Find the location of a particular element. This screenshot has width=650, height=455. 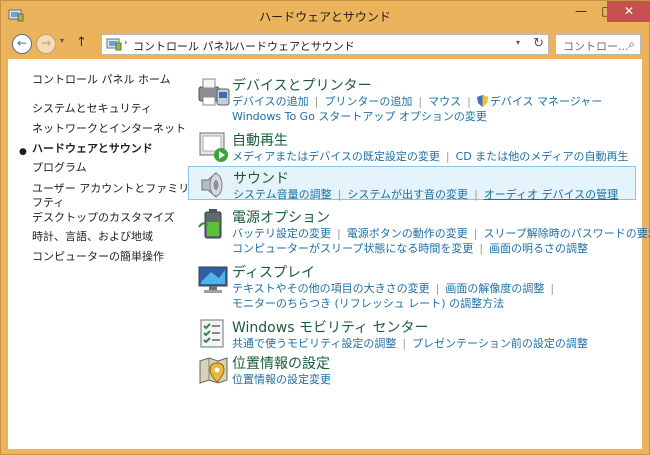

breadcrumb-hardware-sound: ハードウェアとサウンド is located at coordinates (294, 46).